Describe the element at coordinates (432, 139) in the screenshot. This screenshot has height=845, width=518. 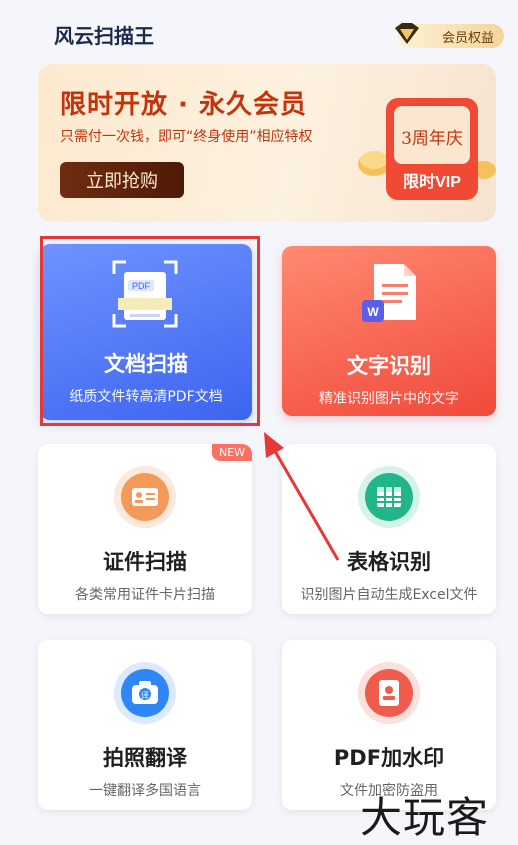
I see `badge-top-text: 3周年庆` at that location.